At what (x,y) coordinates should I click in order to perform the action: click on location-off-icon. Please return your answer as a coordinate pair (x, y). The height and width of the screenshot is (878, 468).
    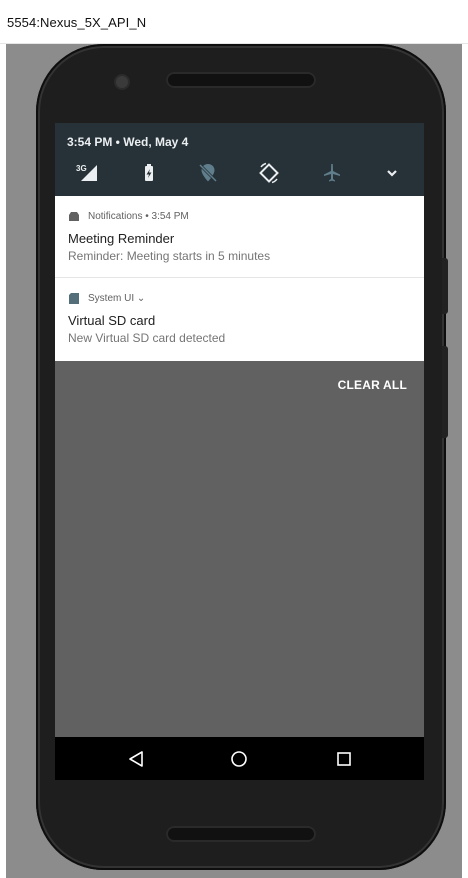
    Looking at the image, I should click on (208, 173).